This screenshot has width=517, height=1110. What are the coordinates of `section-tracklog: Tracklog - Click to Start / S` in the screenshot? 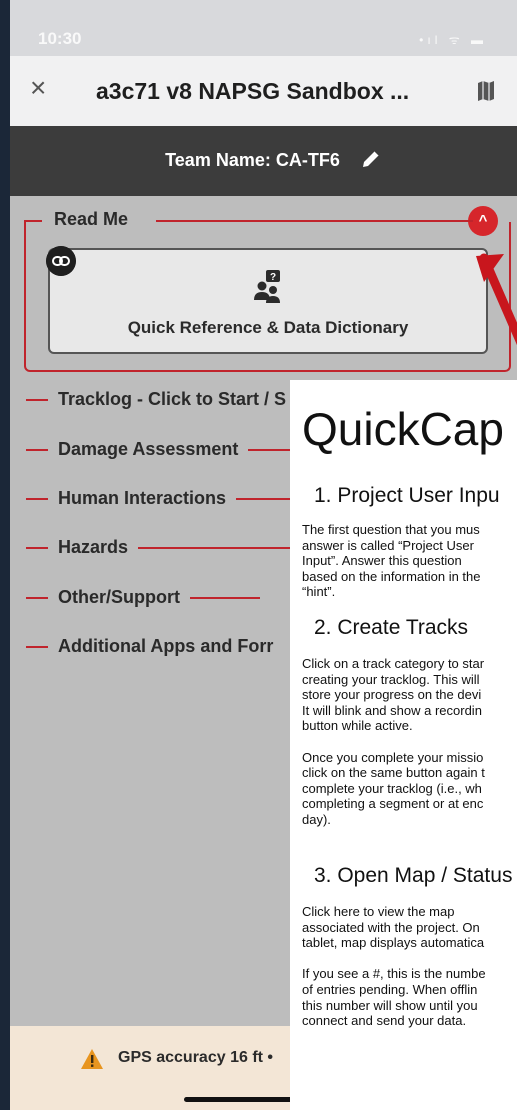 It's located at (156, 401).